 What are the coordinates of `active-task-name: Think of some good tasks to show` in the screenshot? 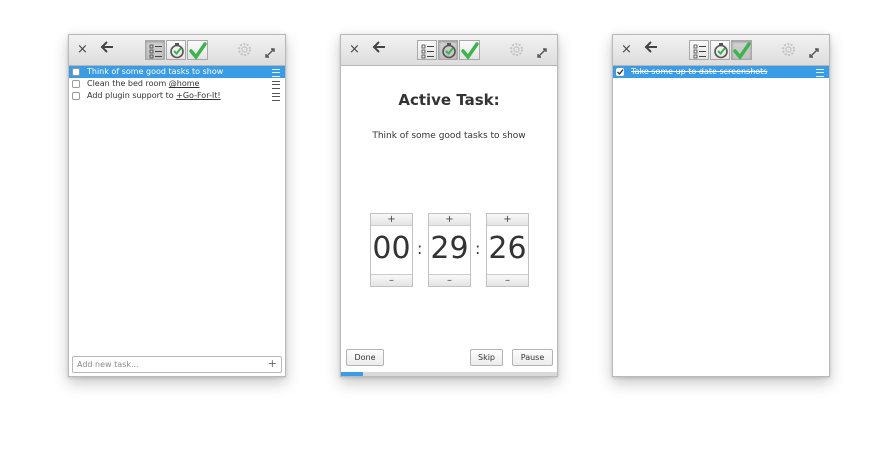 It's located at (449, 136).